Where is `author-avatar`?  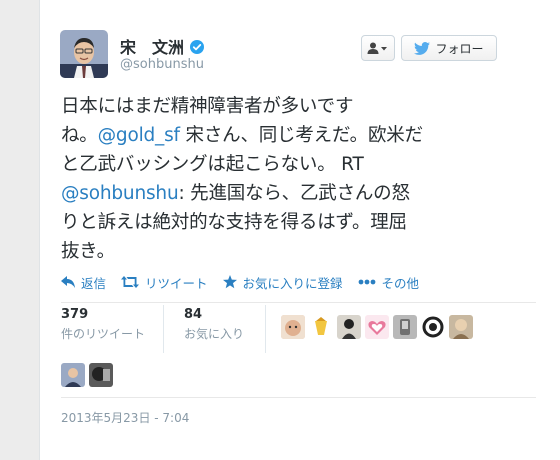
author-avatar is located at coordinates (84, 54).